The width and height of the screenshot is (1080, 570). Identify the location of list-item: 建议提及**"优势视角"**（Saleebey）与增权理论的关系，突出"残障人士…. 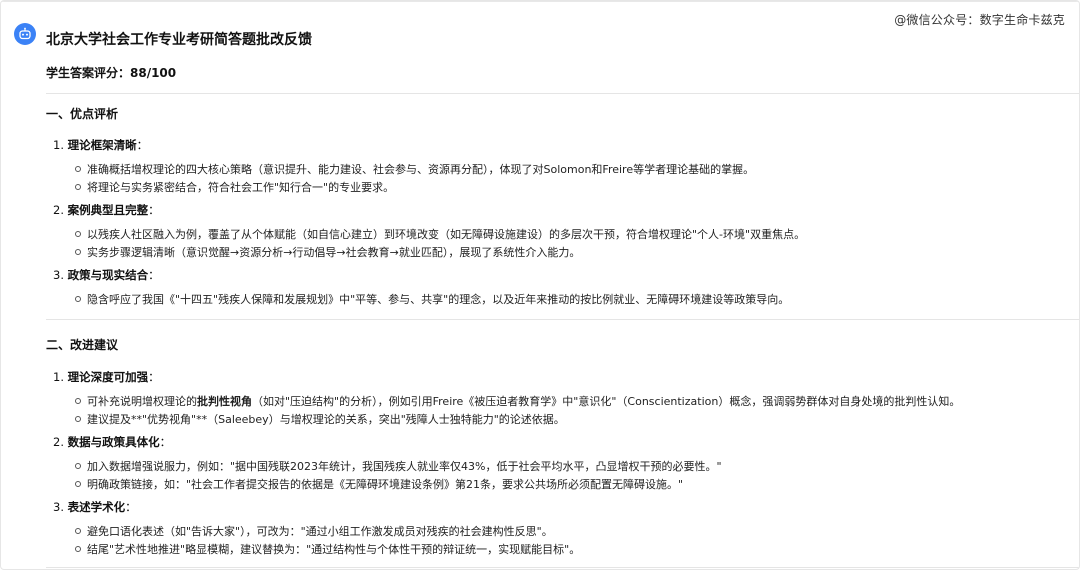
(320, 419).